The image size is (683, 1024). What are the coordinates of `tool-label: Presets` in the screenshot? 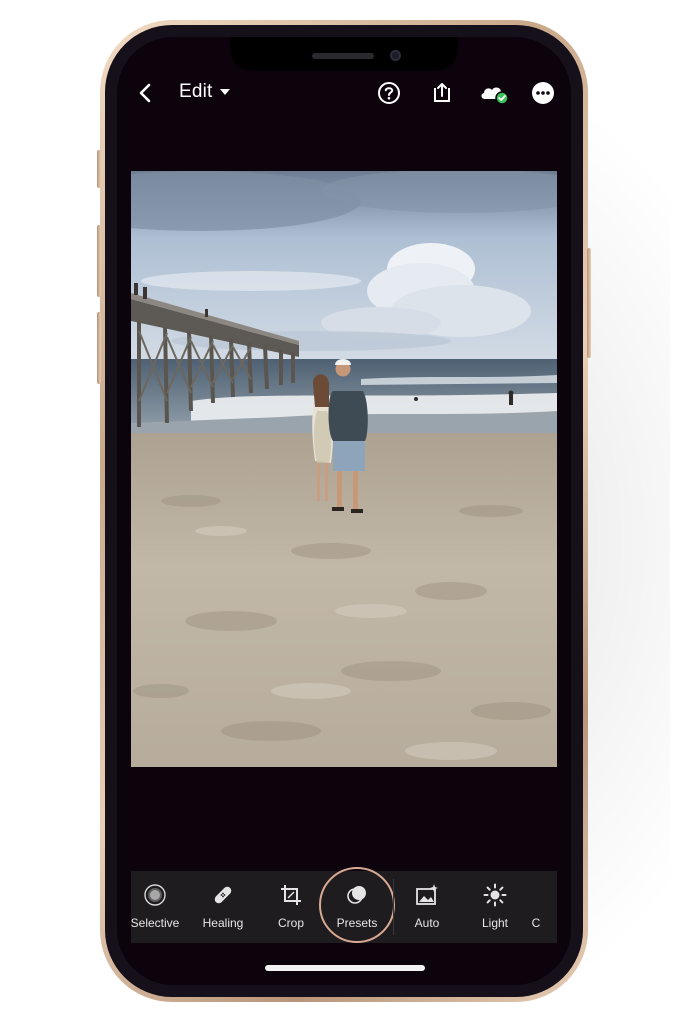 It's located at (357, 923).